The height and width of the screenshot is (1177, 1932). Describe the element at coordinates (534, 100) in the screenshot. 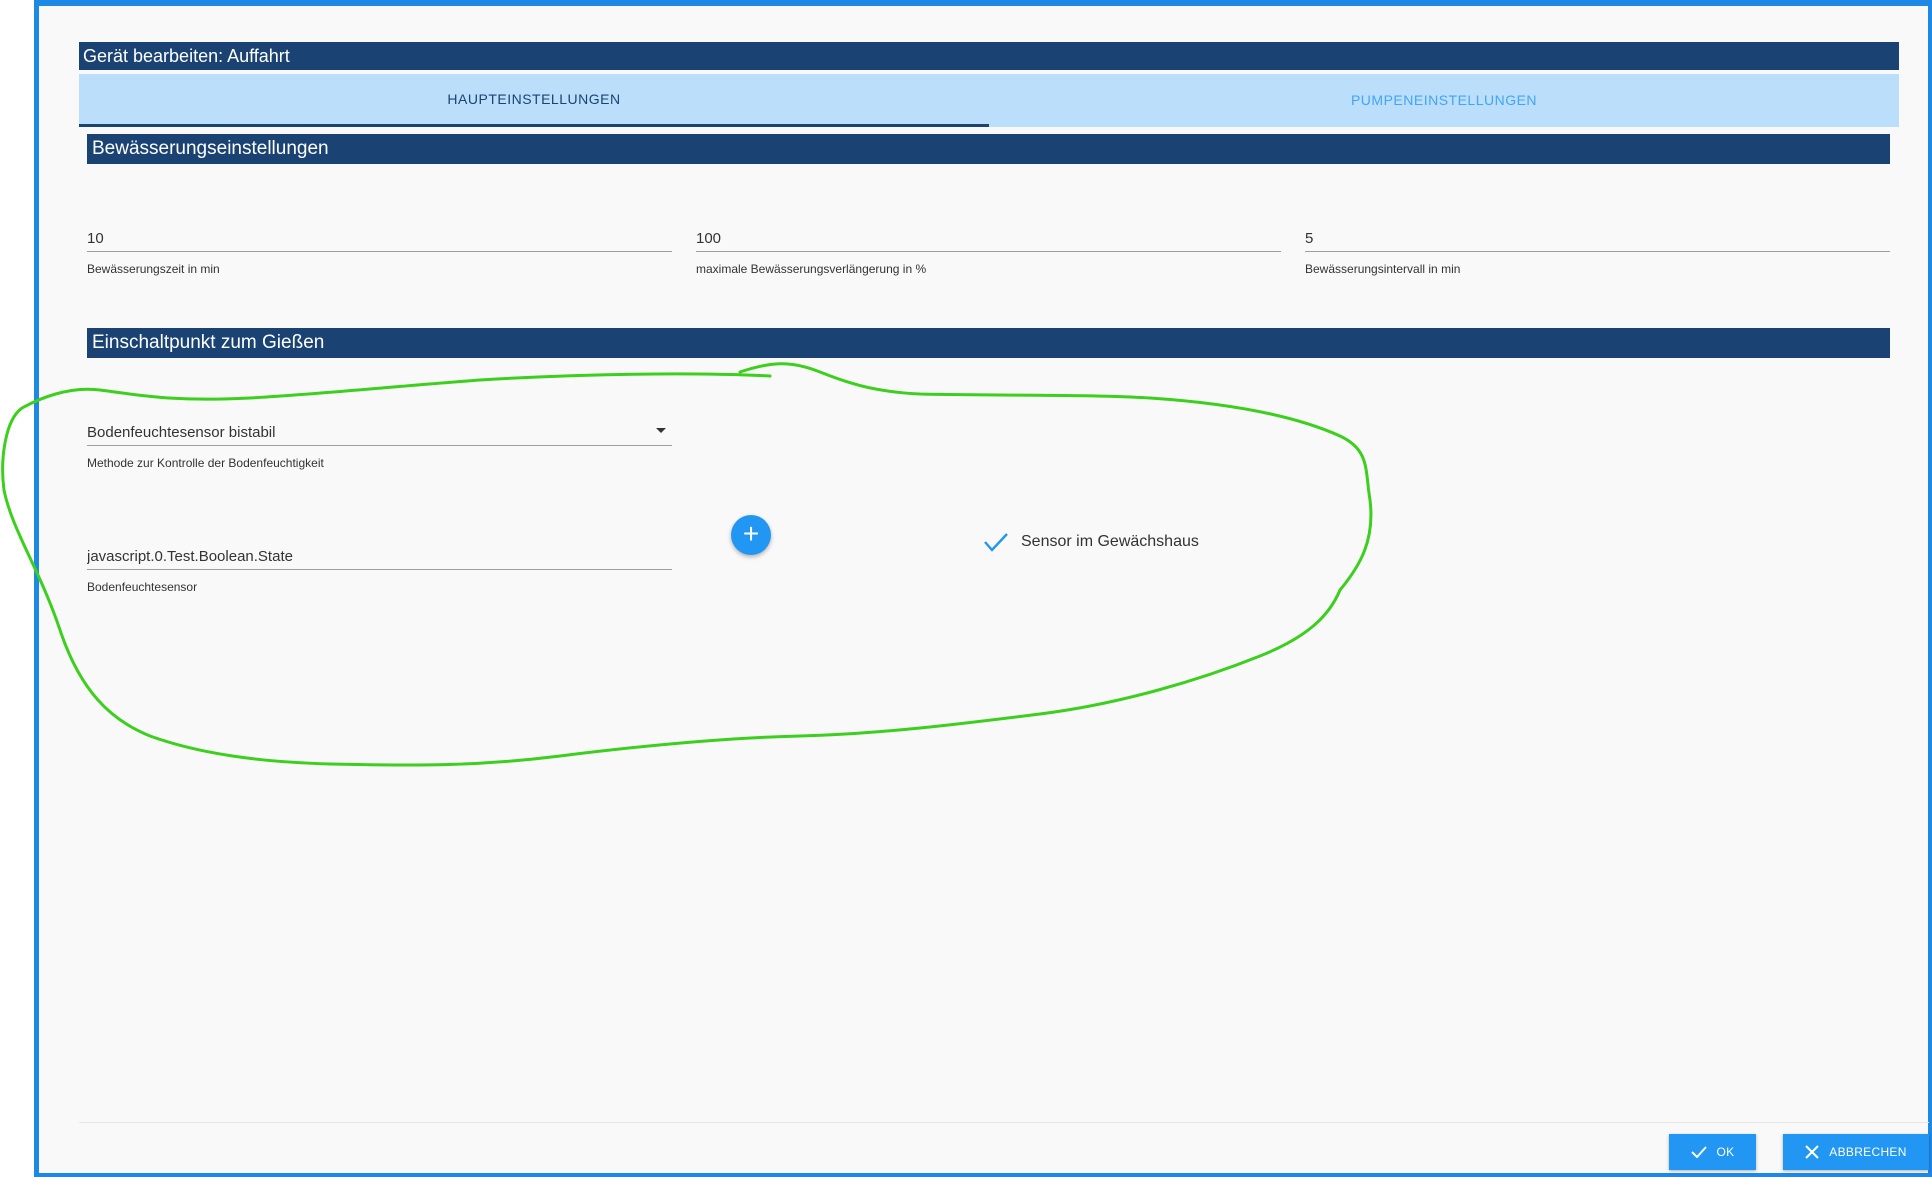

I see `tab-haupteinstellungen: HAUPTEINSTELLUNGEN` at that location.